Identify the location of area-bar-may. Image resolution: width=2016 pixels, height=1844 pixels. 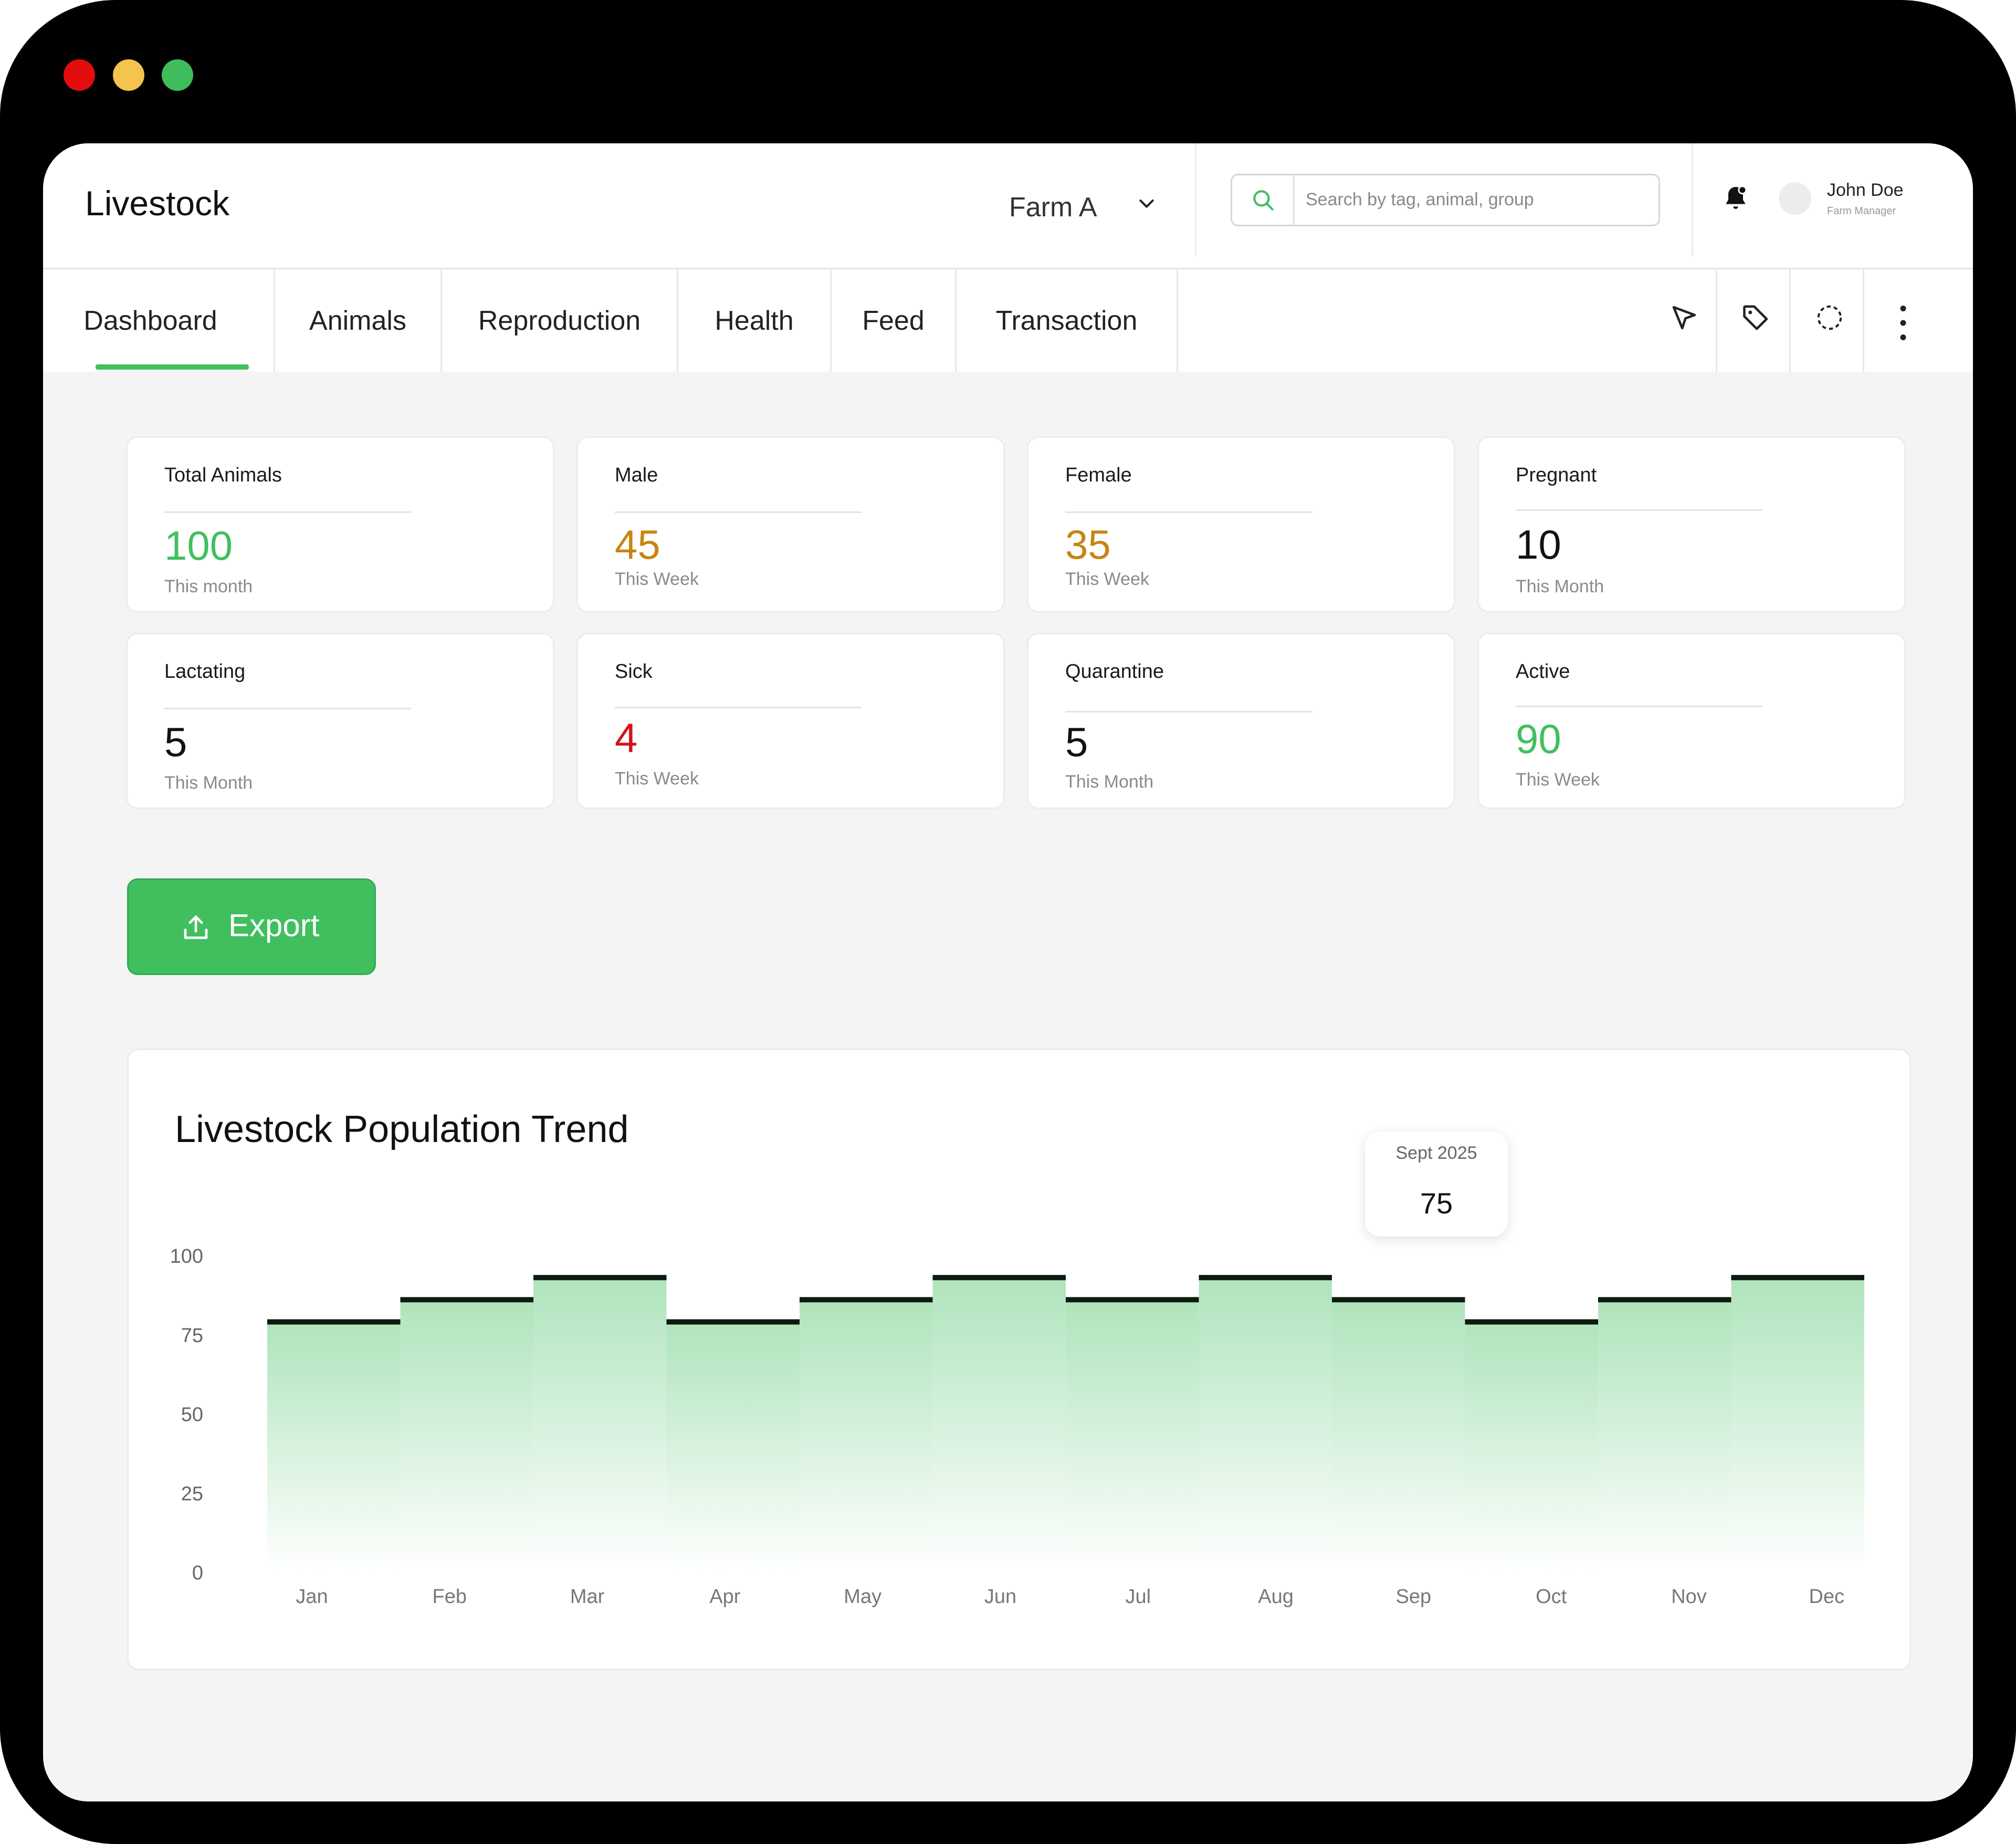
(866, 1436).